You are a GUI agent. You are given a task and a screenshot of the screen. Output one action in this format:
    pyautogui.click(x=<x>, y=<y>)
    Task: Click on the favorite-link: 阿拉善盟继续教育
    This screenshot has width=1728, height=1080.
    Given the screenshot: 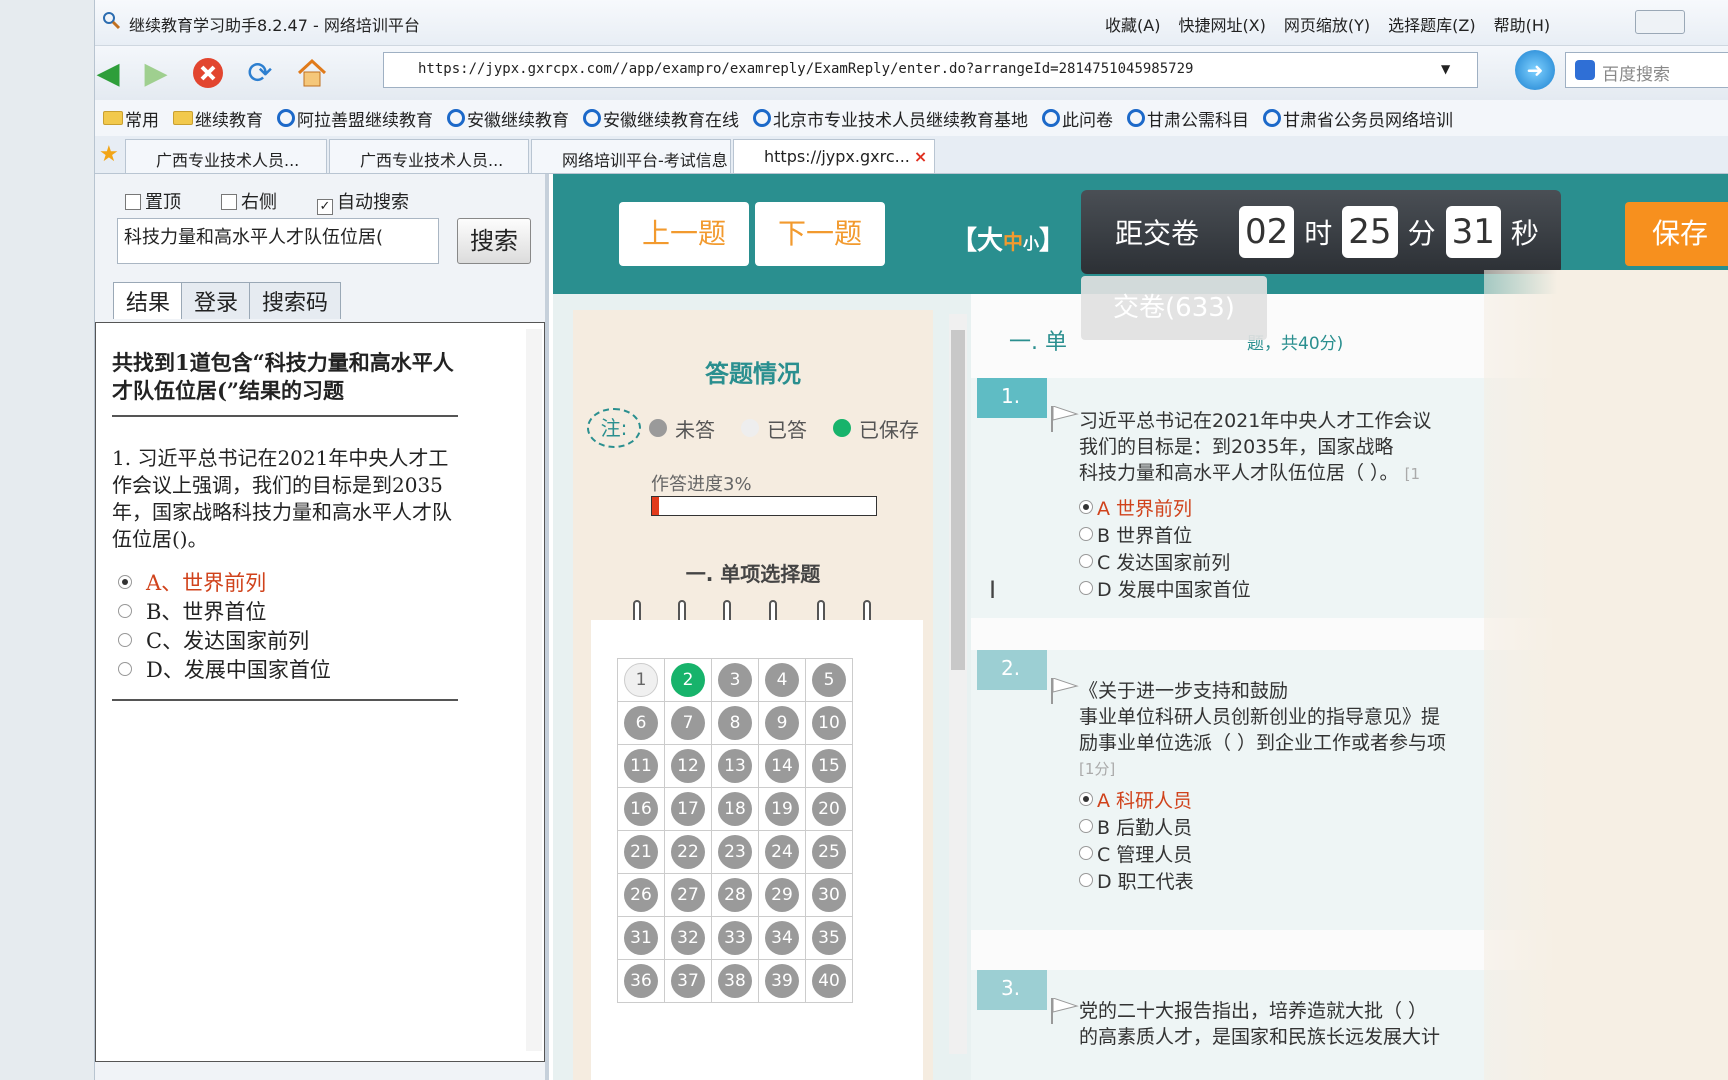 What is the action you would take?
    pyautogui.click(x=355, y=118)
    